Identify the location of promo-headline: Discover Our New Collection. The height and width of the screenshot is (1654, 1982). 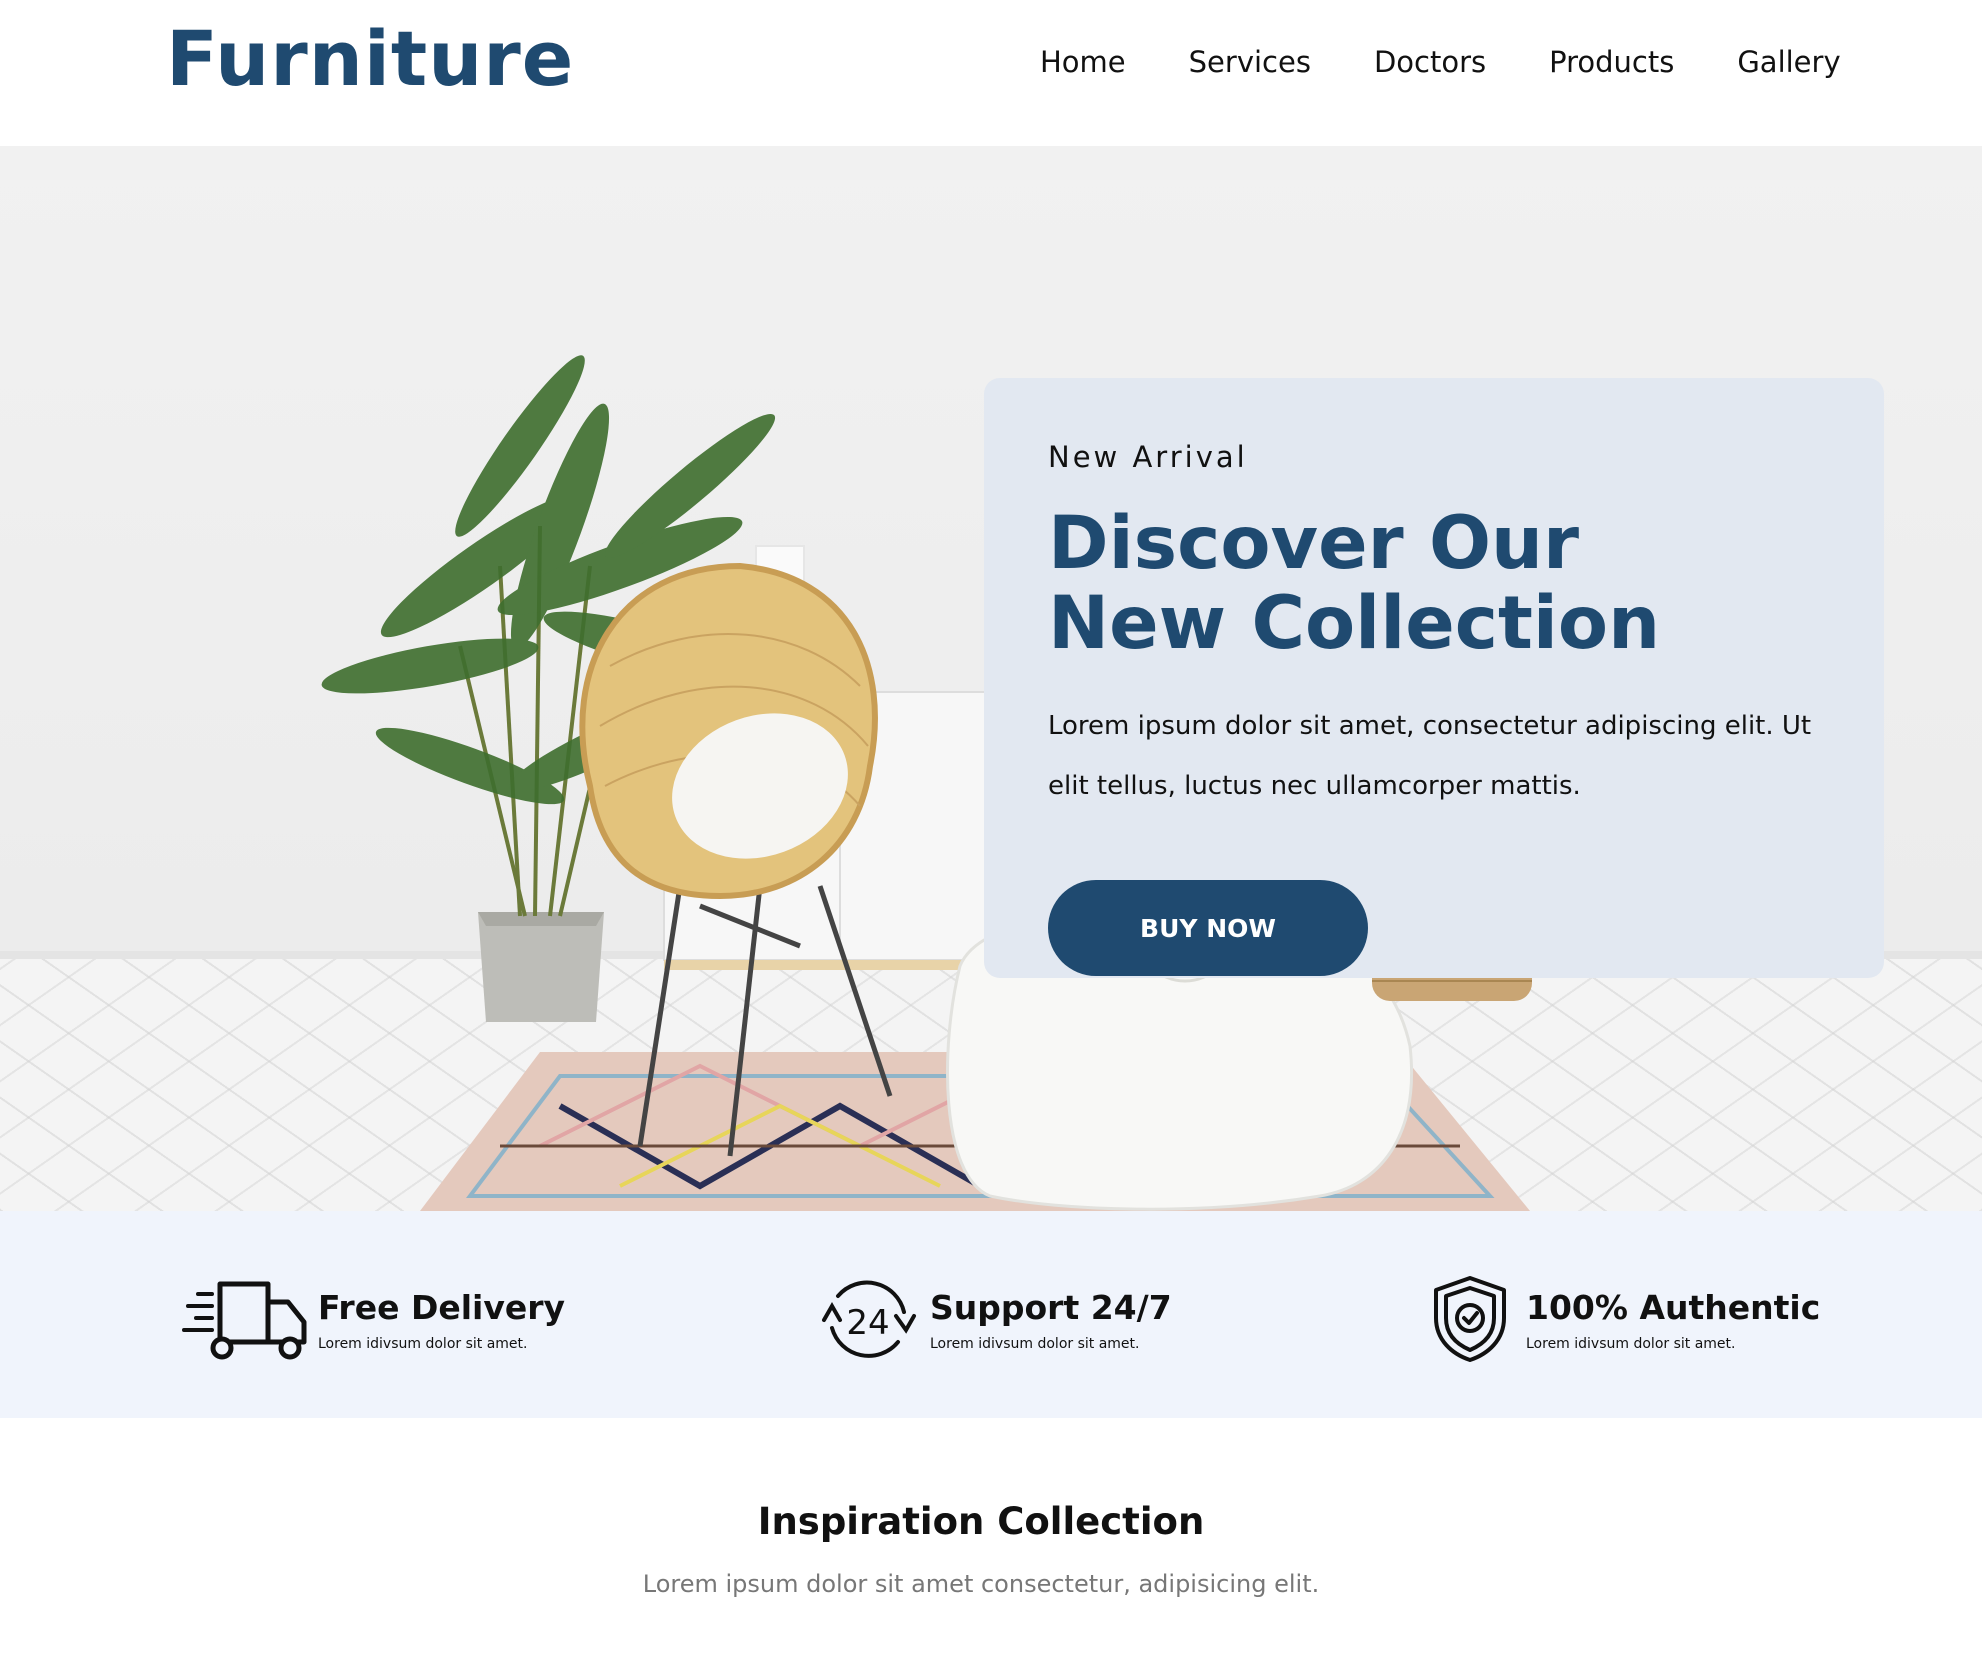
(1448, 584).